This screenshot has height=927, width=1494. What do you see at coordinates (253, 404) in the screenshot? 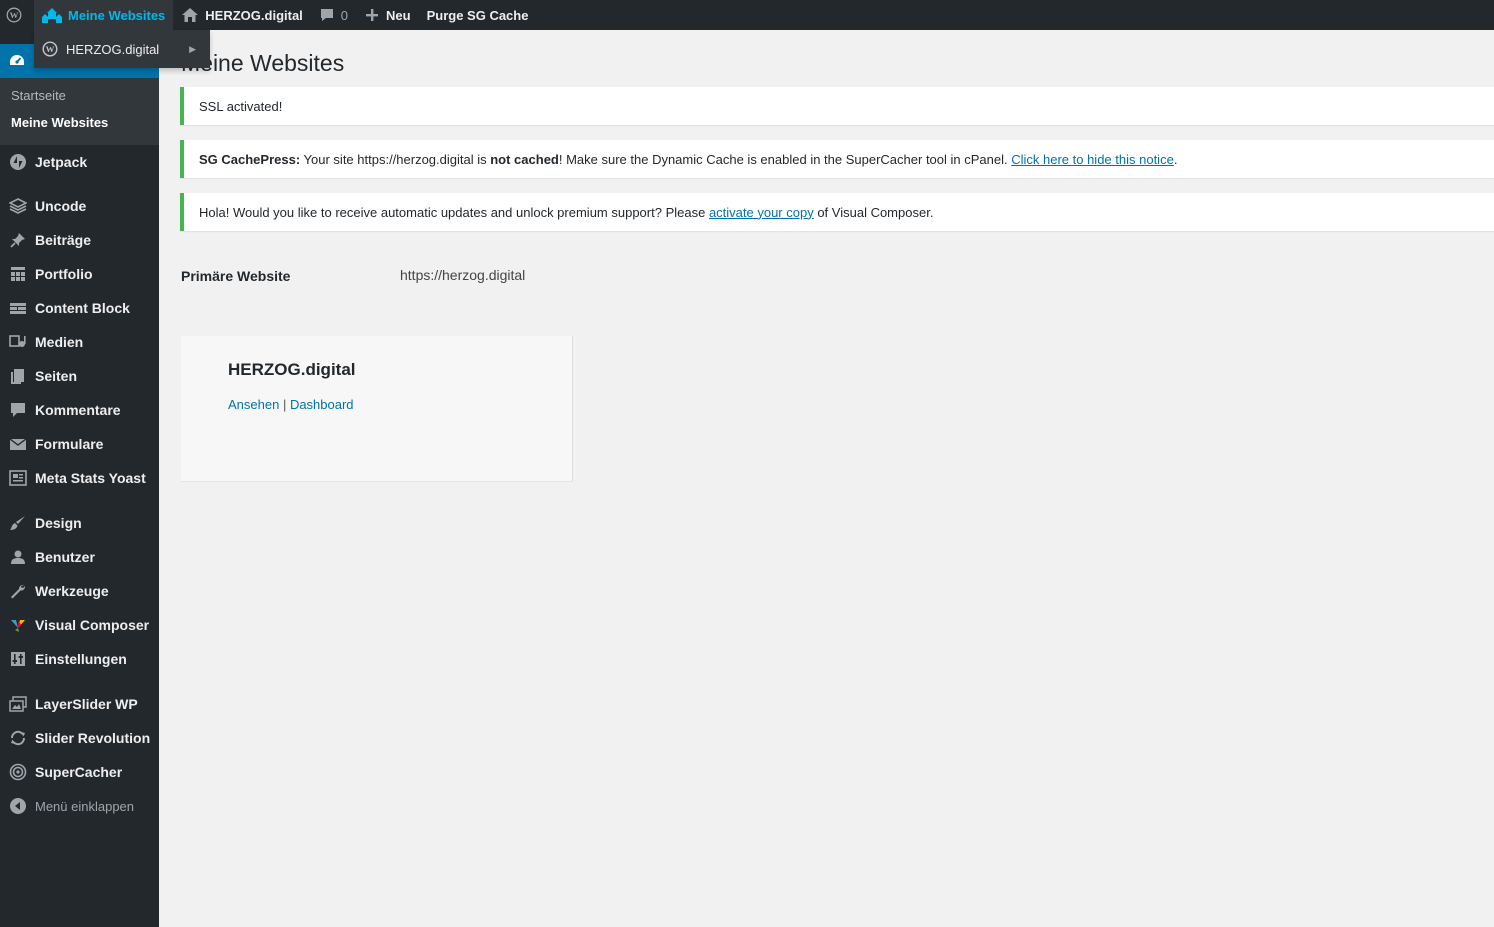
I see `view-site-link: Ansehen` at bounding box center [253, 404].